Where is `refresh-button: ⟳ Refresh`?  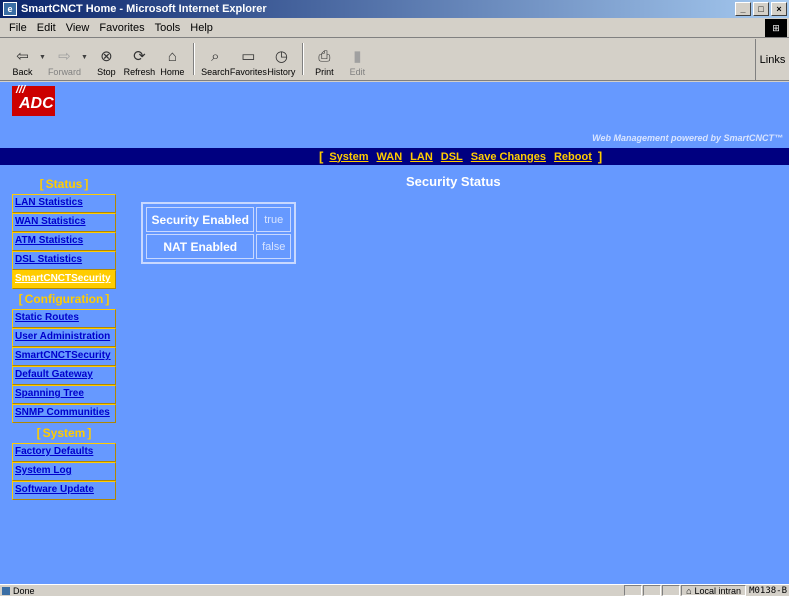 refresh-button: ⟳ Refresh is located at coordinates (139, 58).